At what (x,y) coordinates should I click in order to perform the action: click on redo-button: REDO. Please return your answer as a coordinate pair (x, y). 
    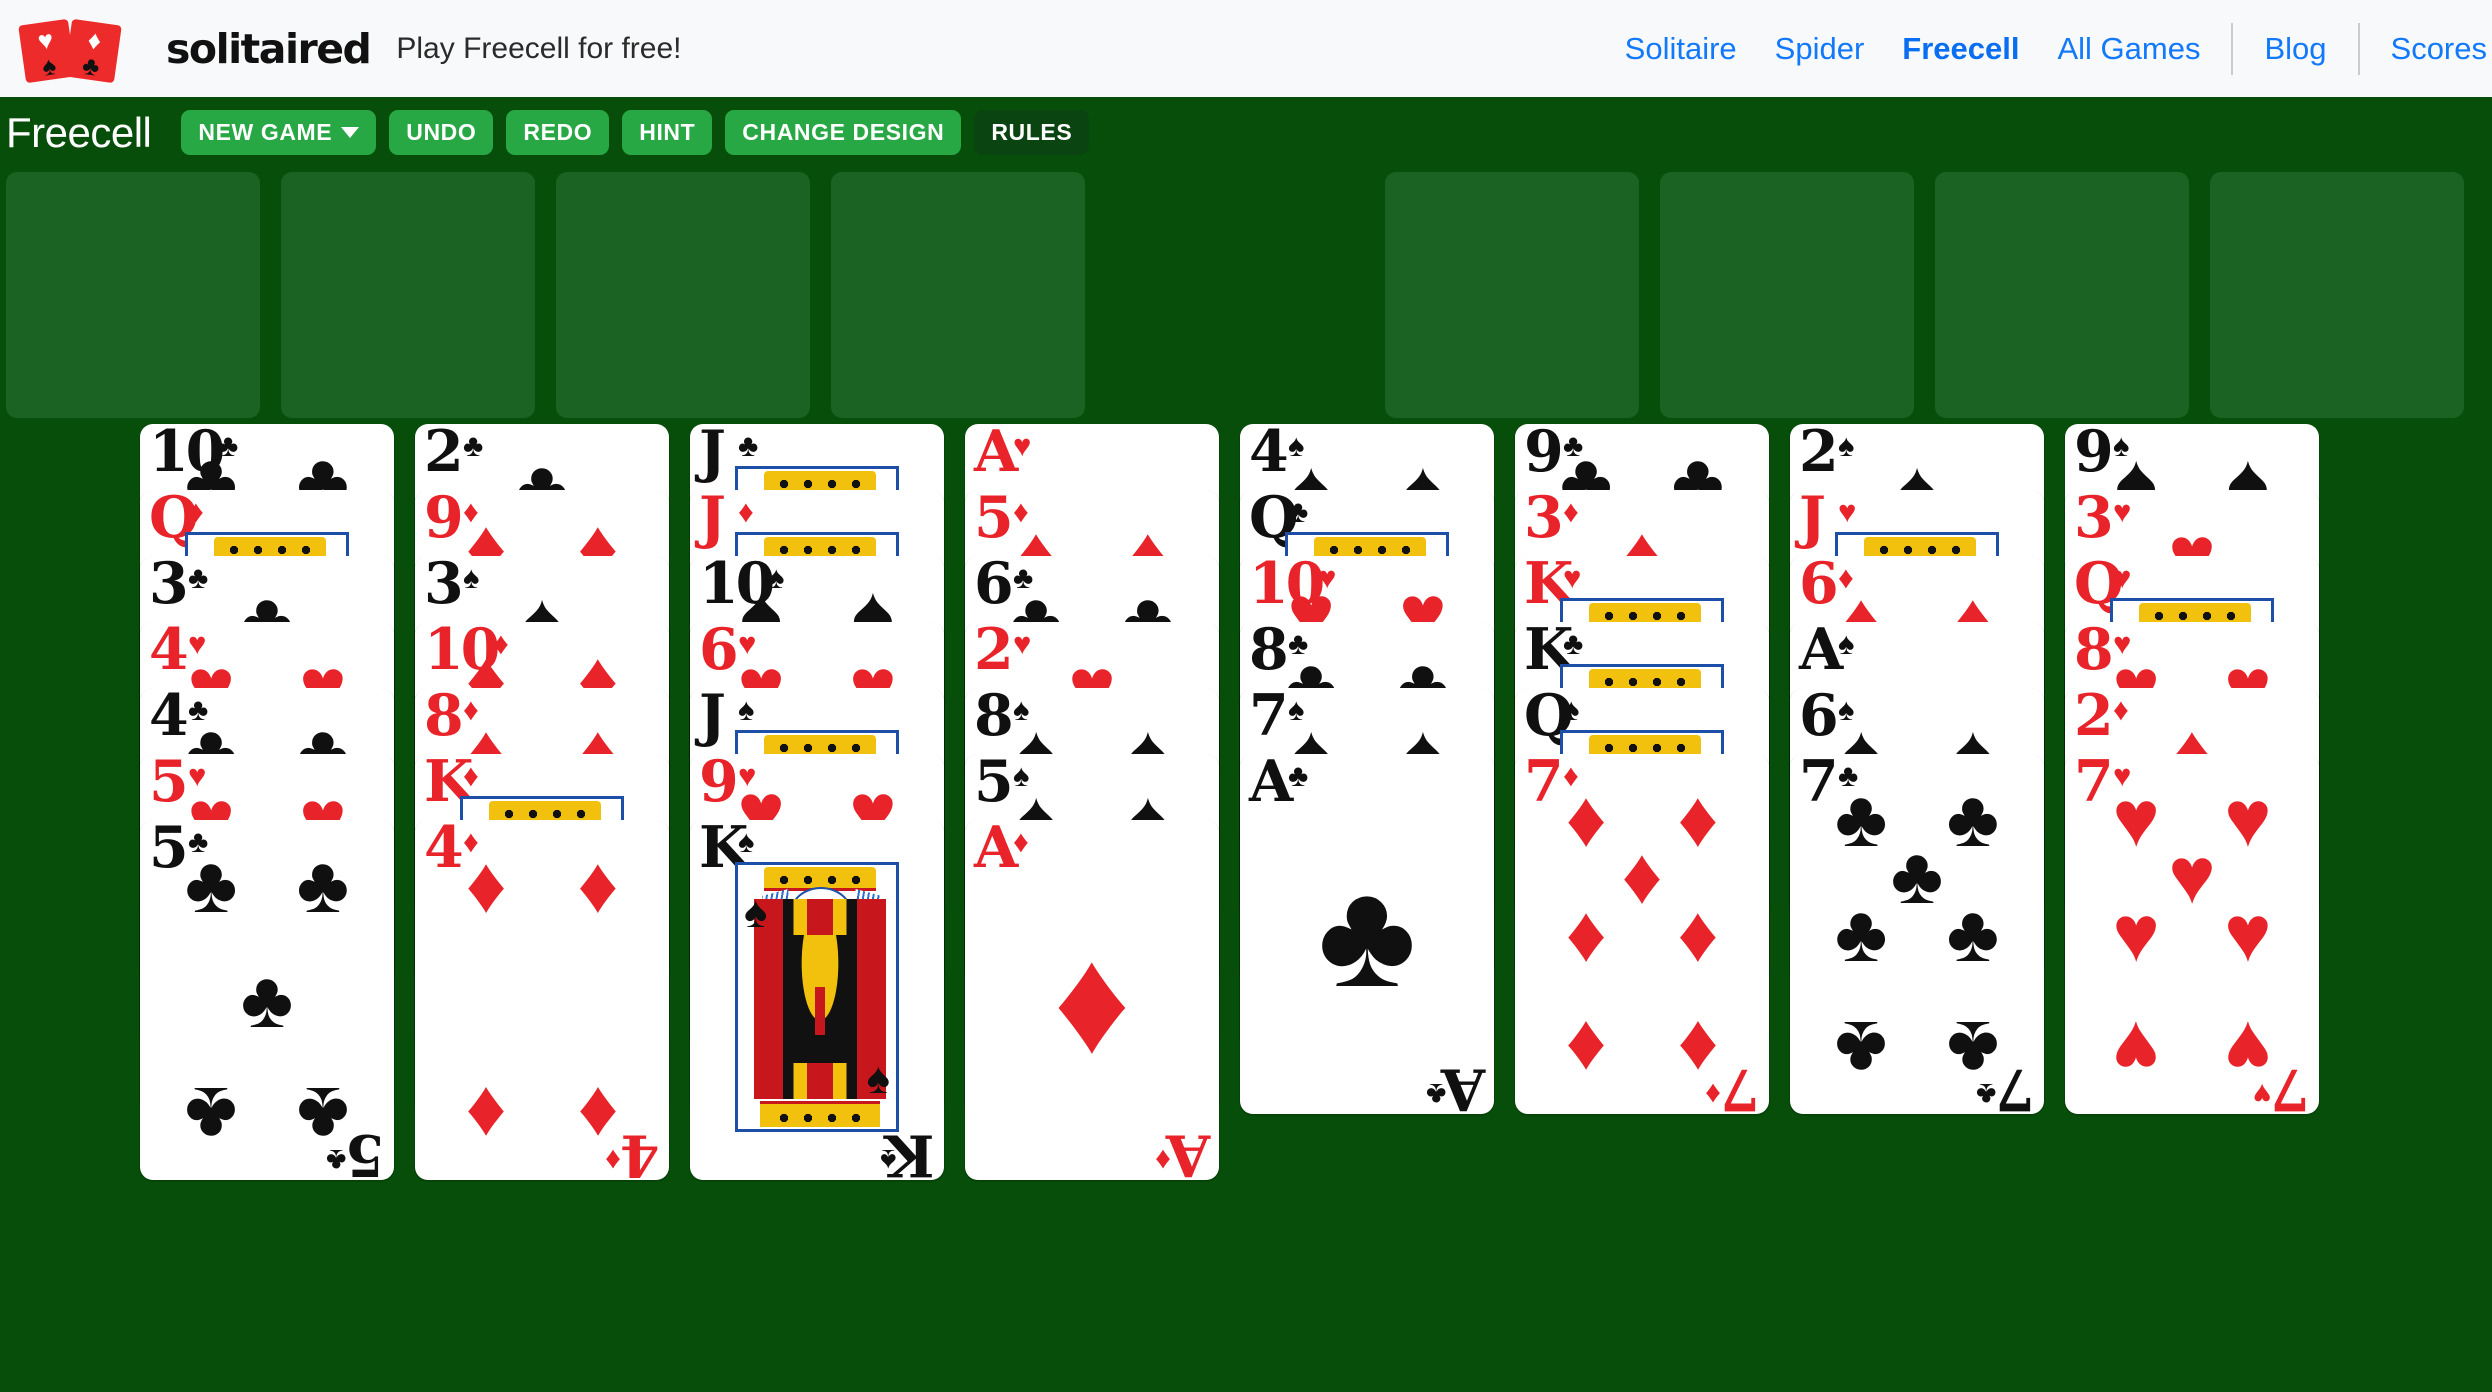
    Looking at the image, I should click on (558, 132).